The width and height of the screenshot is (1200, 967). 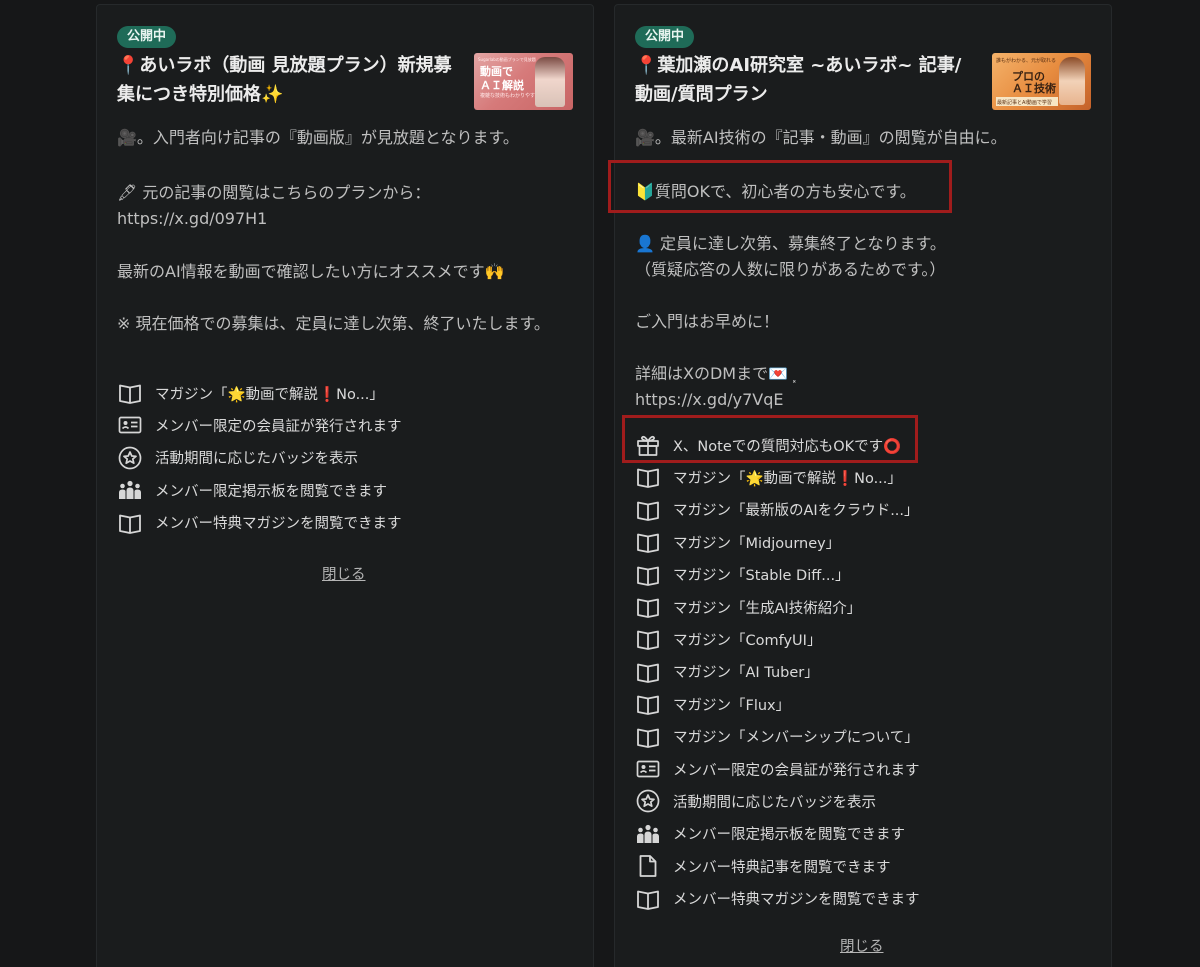 What do you see at coordinates (865, 672) in the screenshot?
I see `feature-item: マガジン「AI Tuber」` at bounding box center [865, 672].